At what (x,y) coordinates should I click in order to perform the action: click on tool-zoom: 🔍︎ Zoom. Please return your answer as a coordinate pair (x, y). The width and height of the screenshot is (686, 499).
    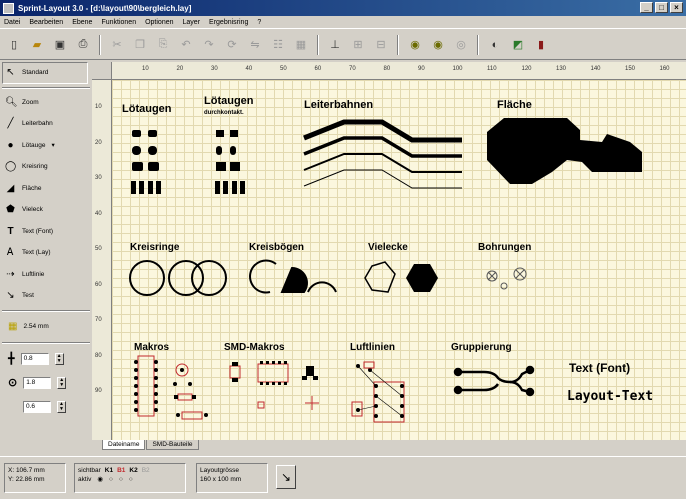
    Looking at the image, I should click on (46, 103).